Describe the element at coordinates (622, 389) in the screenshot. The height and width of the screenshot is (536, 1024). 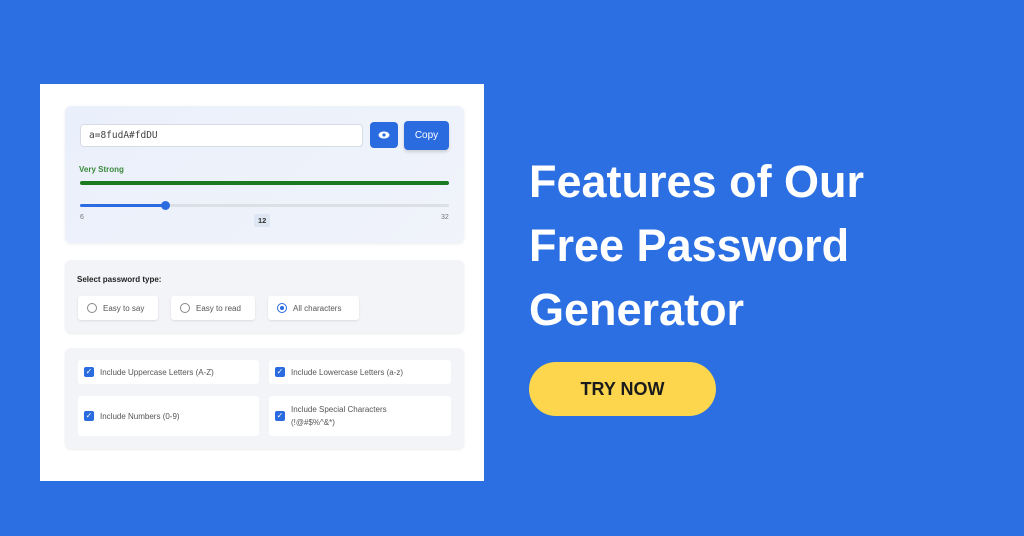
I see `try-now-button: TRY NOW` at that location.